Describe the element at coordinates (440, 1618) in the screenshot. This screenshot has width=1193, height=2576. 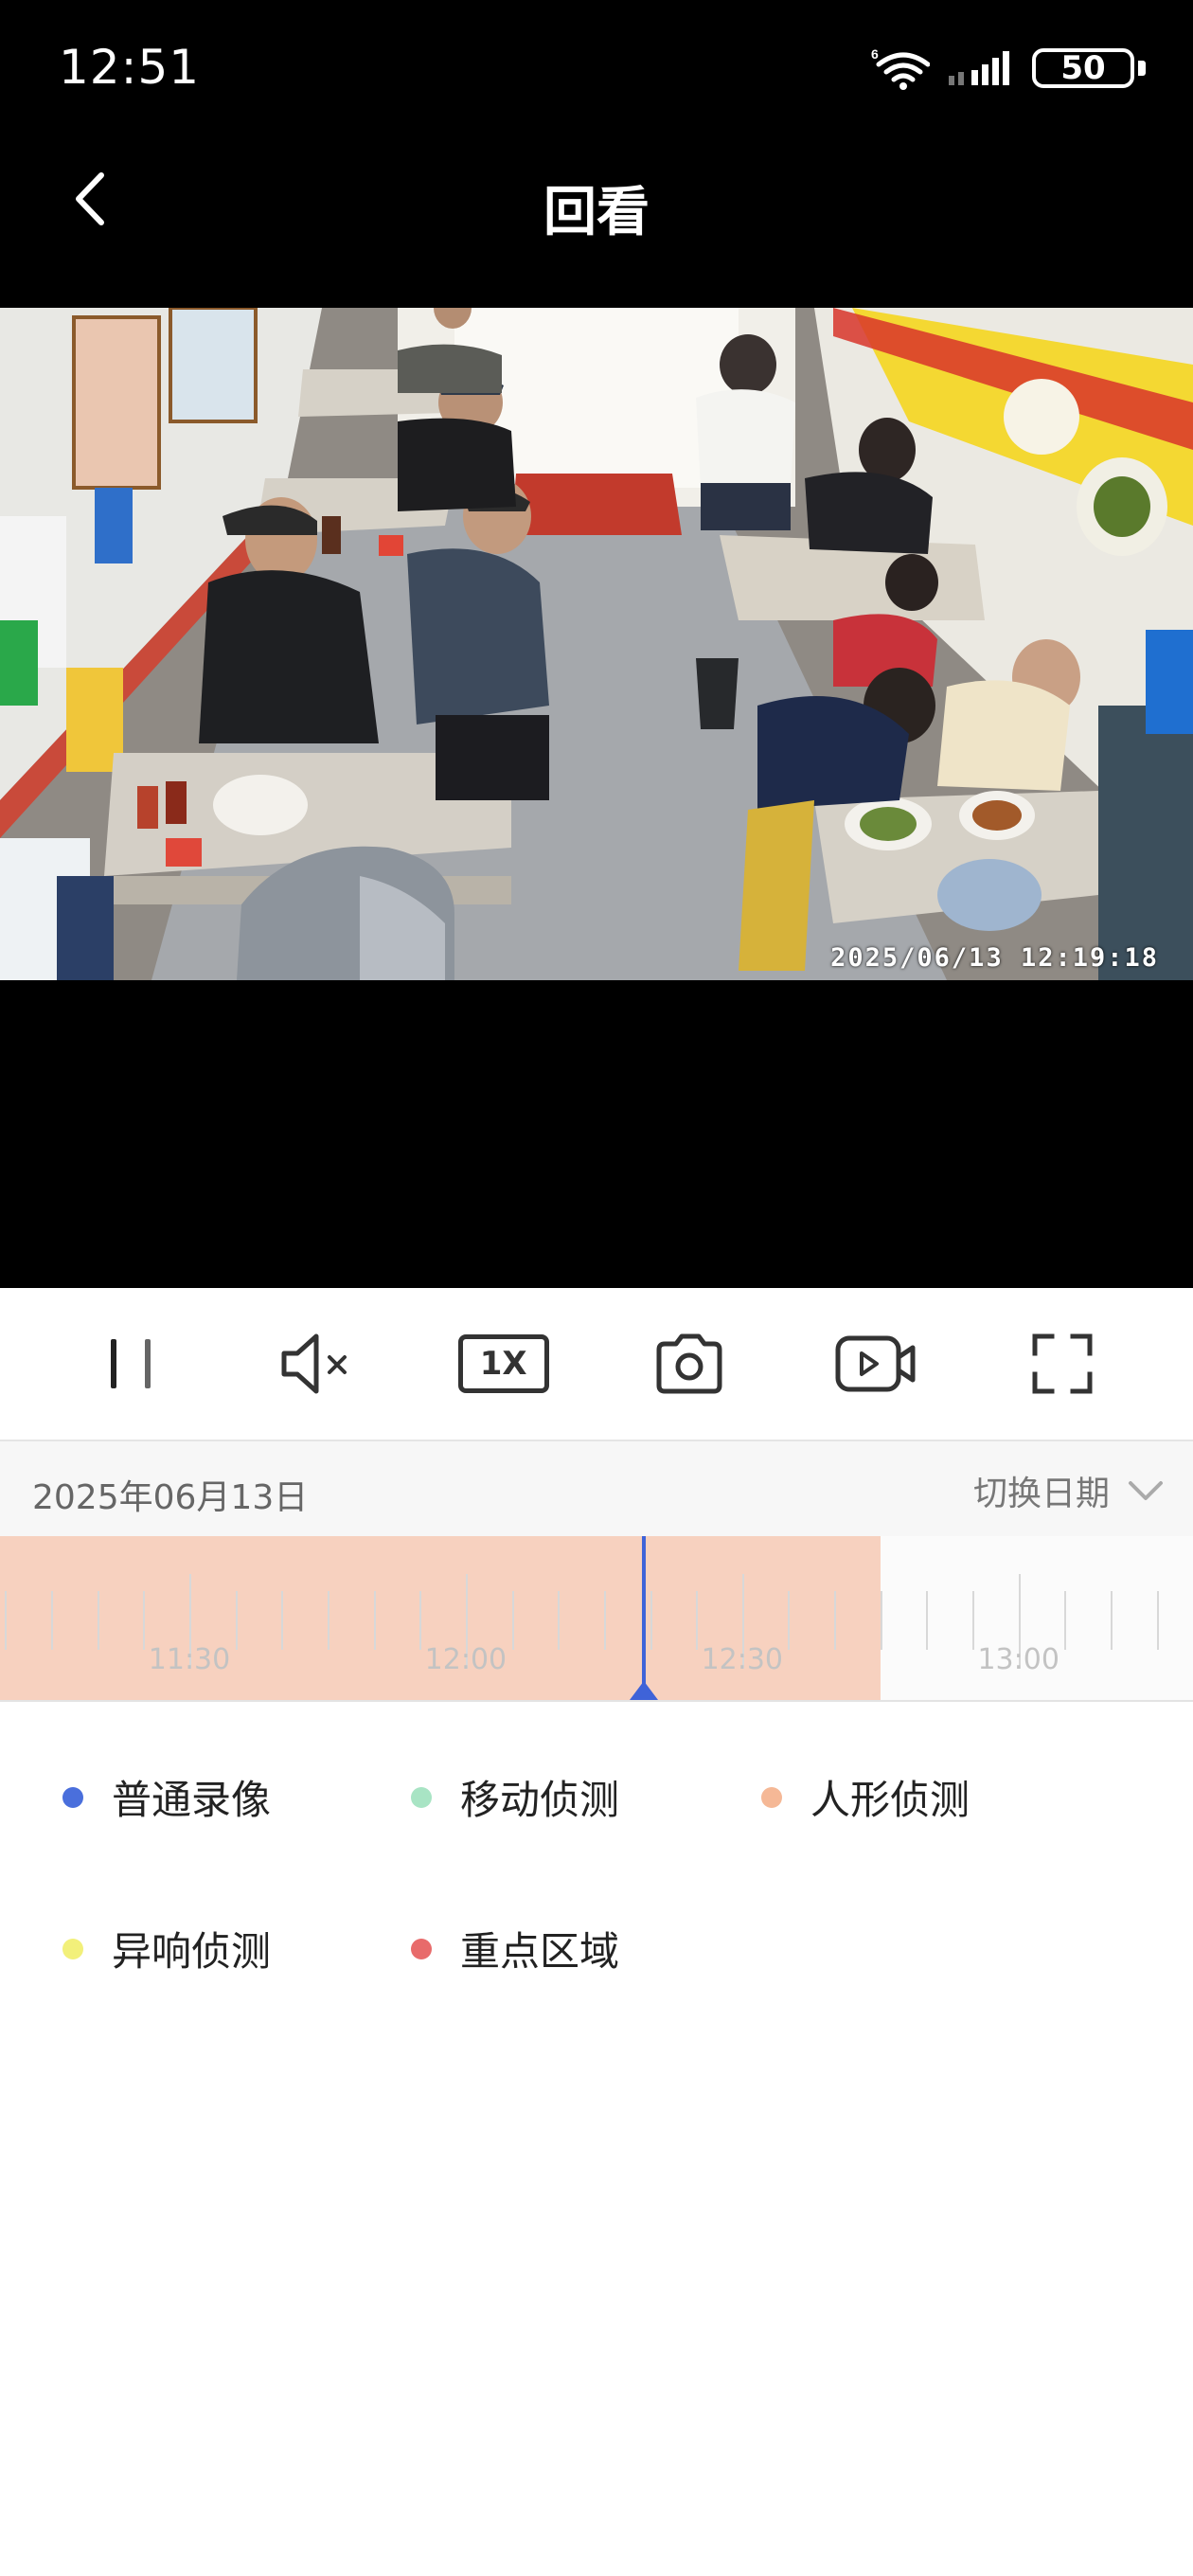
I see `timeline-recorded-range` at that location.